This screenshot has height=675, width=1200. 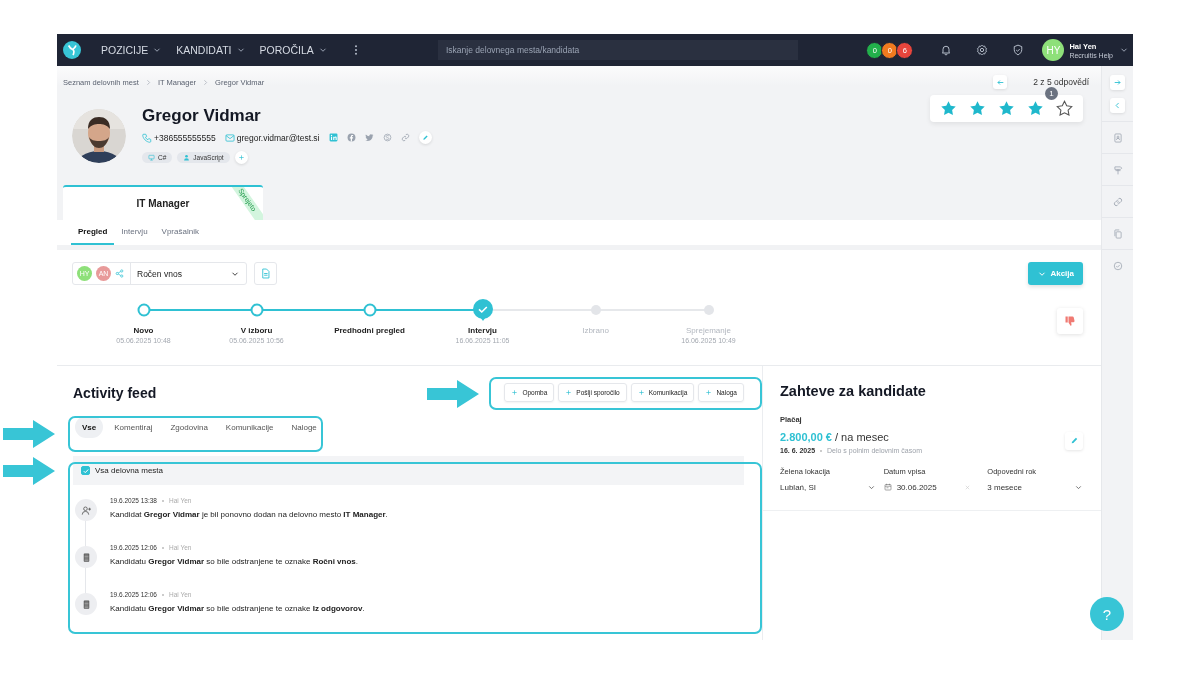 What do you see at coordinates (1117, 169) in the screenshot?
I see `signpost-icon` at bounding box center [1117, 169].